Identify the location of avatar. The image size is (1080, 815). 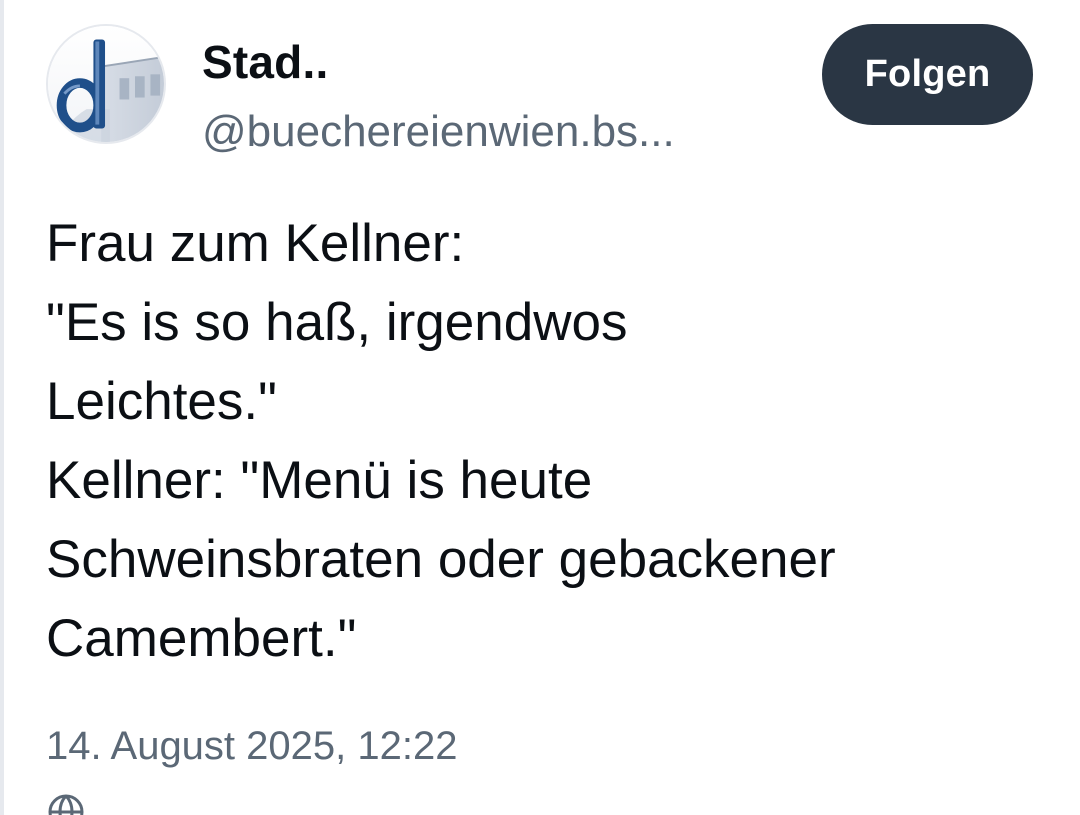
(106, 84).